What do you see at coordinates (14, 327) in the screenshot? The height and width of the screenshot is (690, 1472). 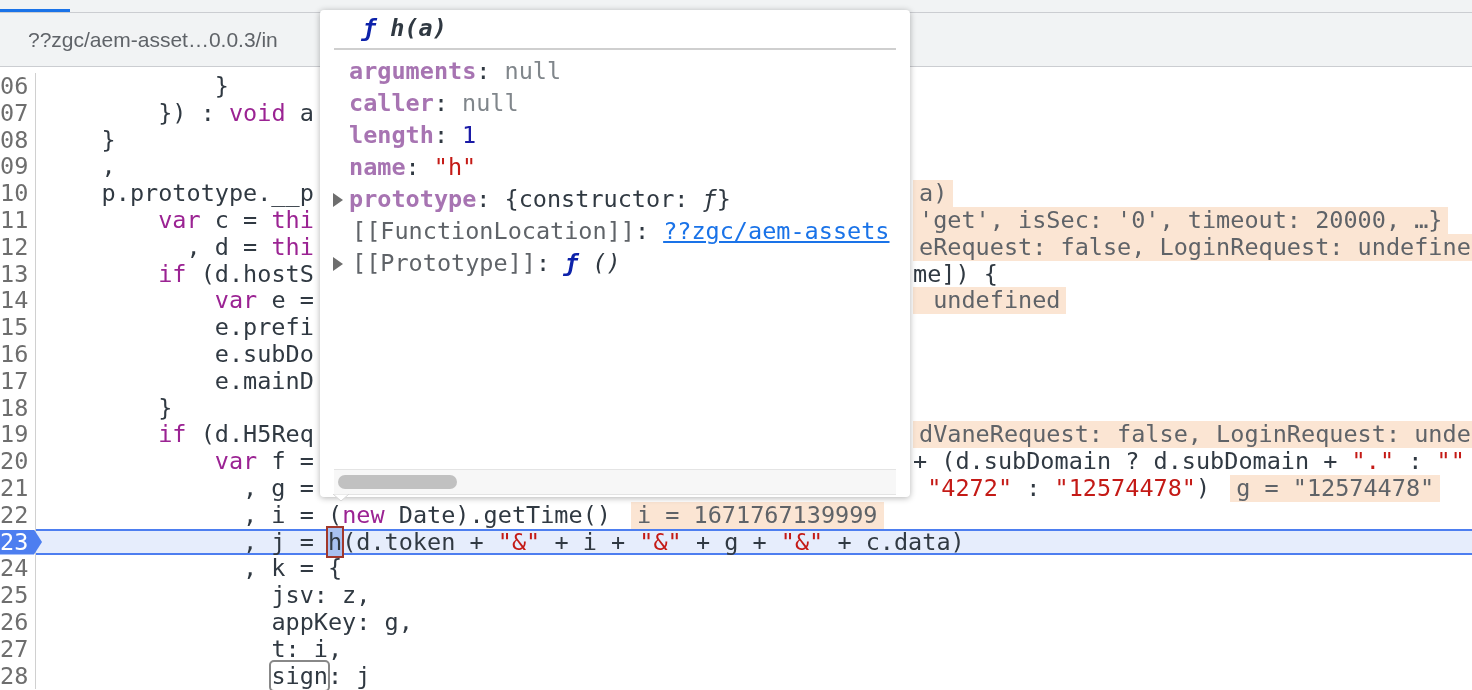 I see `line-number: 15` at bounding box center [14, 327].